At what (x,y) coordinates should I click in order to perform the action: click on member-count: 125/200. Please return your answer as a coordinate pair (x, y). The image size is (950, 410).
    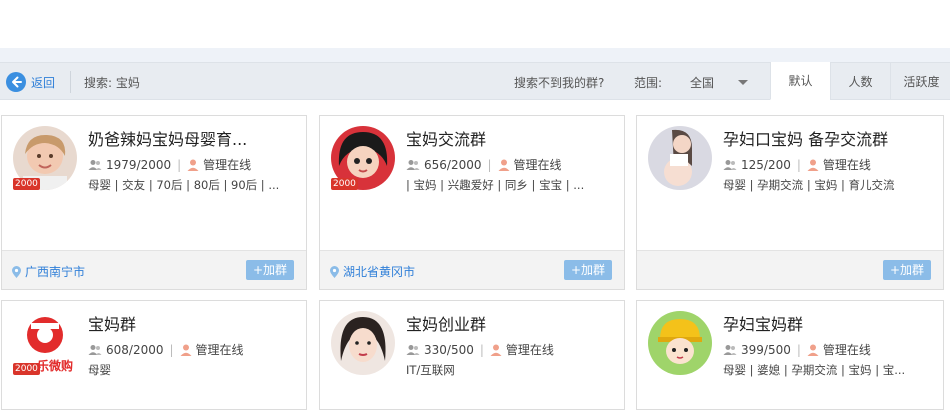
    Looking at the image, I should click on (766, 164).